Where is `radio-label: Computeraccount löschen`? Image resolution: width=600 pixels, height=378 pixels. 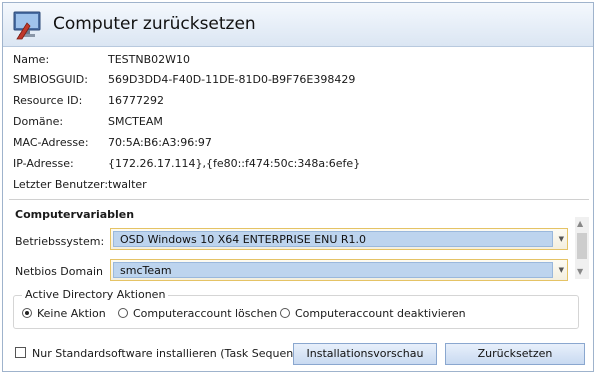
radio-label: Computeraccount löschen is located at coordinates (205, 313).